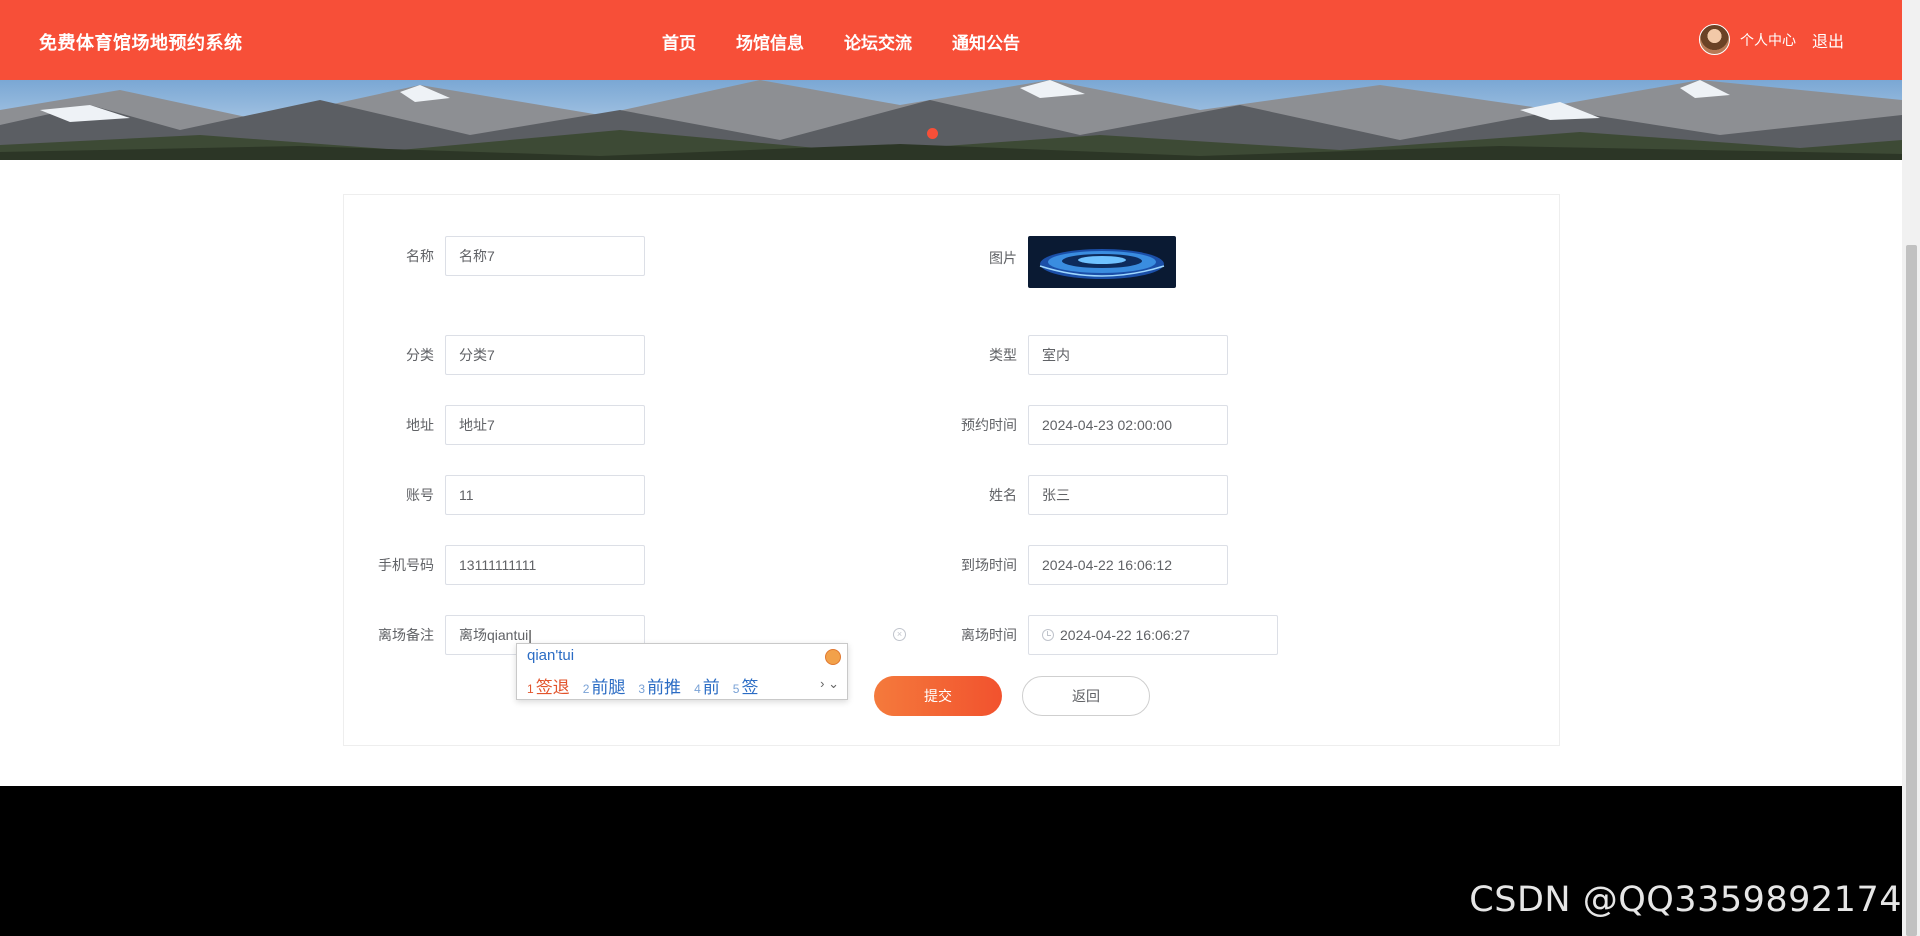 This screenshot has width=1920, height=936. What do you see at coordinates (494, 635) in the screenshot?
I see `leave-note-text: 离场qiantui` at bounding box center [494, 635].